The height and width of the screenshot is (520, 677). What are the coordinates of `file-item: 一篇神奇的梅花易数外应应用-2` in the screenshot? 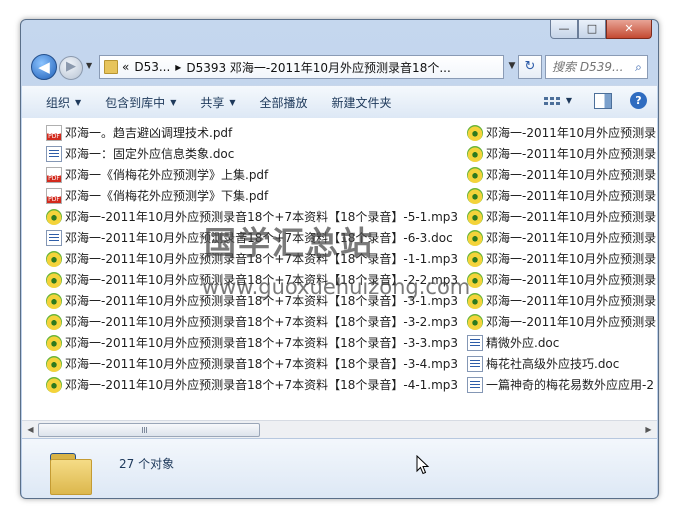 It's located at (562, 384).